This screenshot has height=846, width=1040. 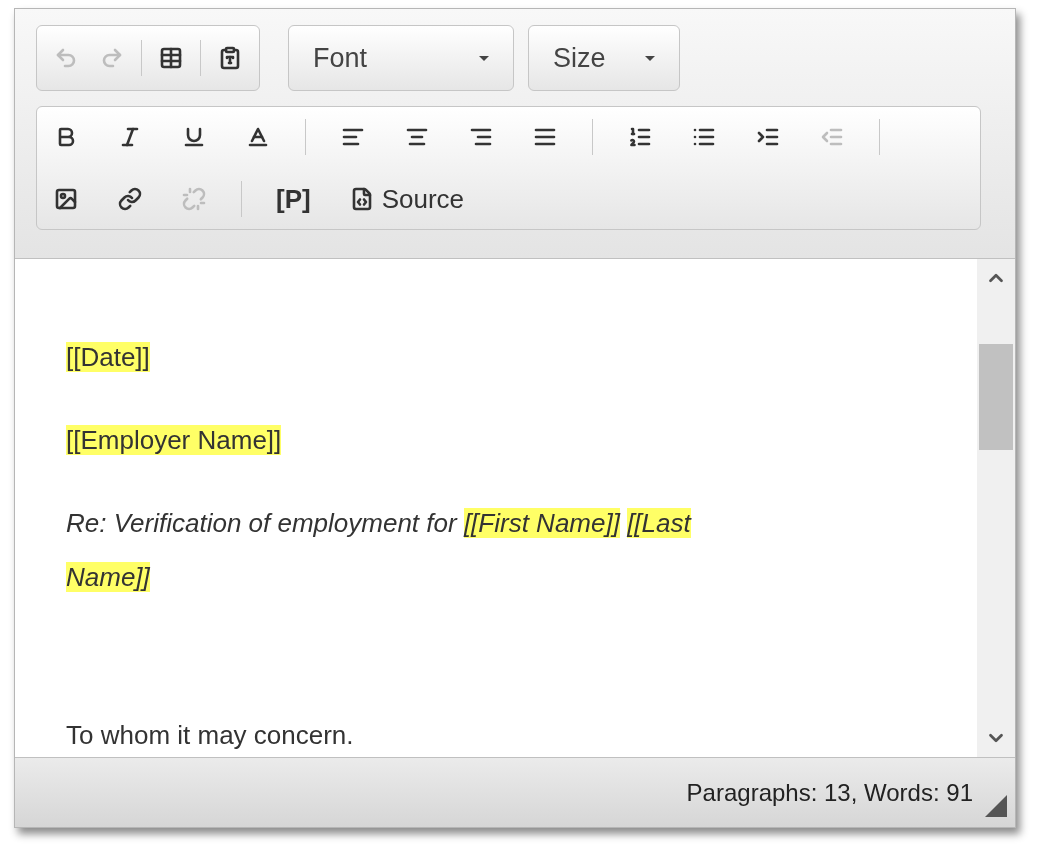 I want to click on undo-icon, so click(x=66, y=58).